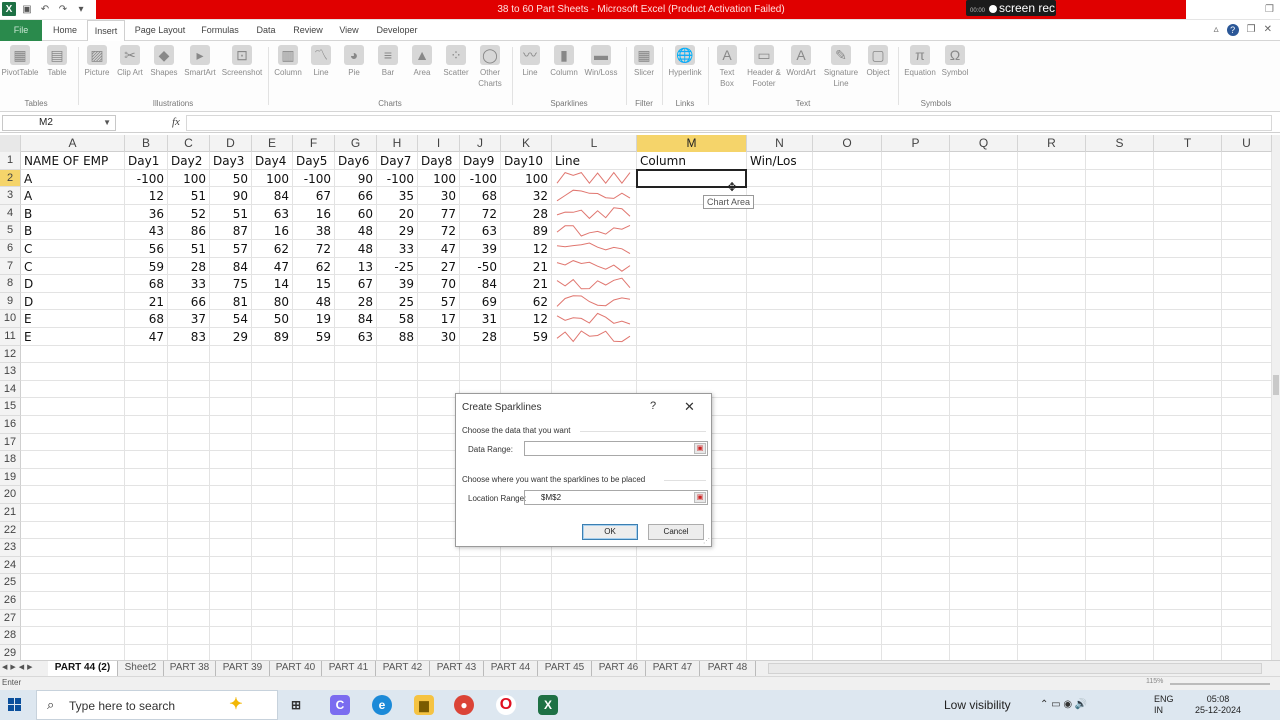 Image resolution: width=1280 pixels, height=720 pixels. What do you see at coordinates (565, 668) in the screenshot?
I see `sheet-tab: PART 45` at bounding box center [565, 668].